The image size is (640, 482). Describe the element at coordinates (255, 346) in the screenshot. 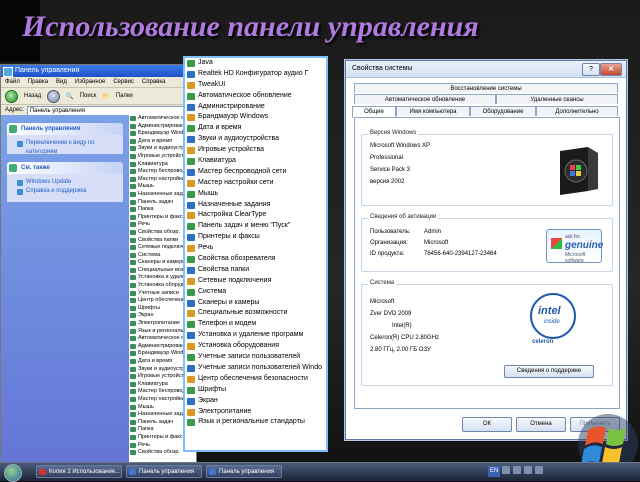

I see `control-panel-list-item: Установка оборудования` at that location.